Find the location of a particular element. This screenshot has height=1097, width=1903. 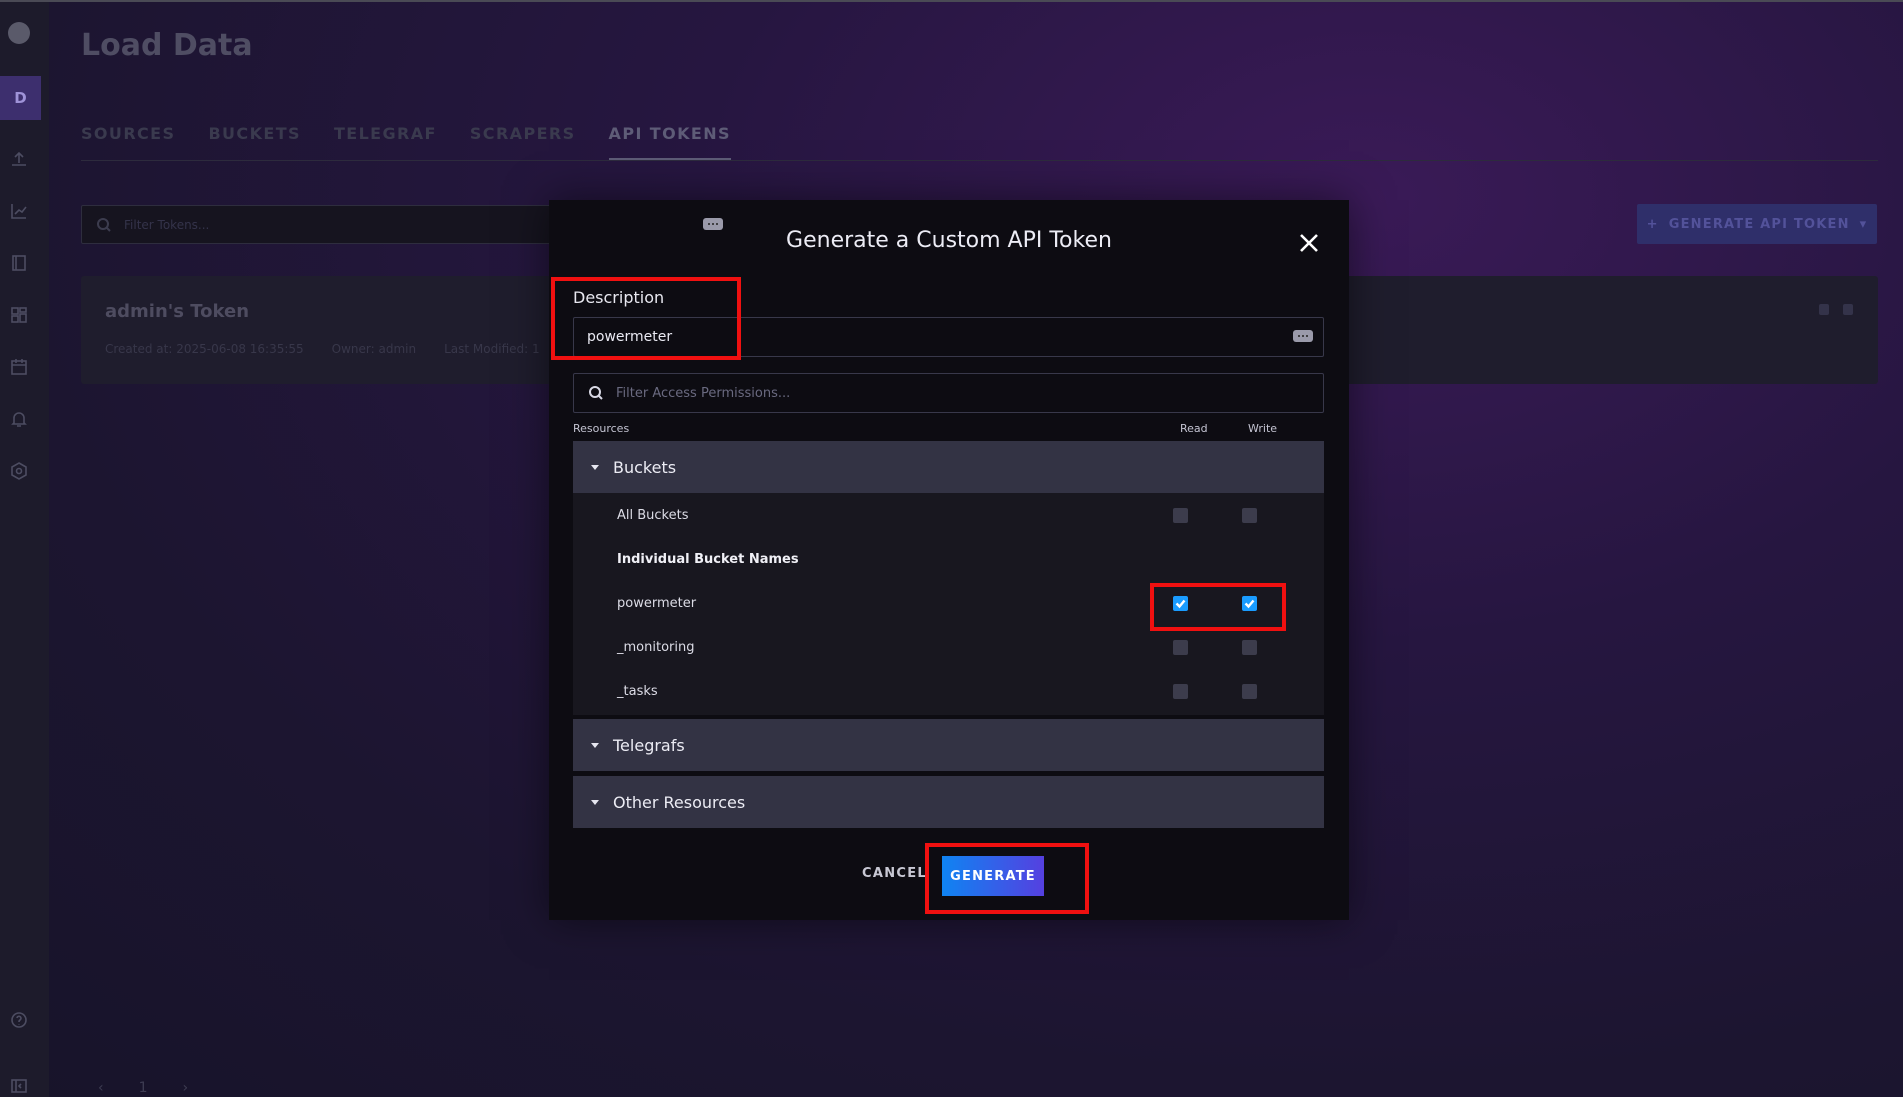

bucket-monitoring-write-checkbox is located at coordinates (1249, 647).